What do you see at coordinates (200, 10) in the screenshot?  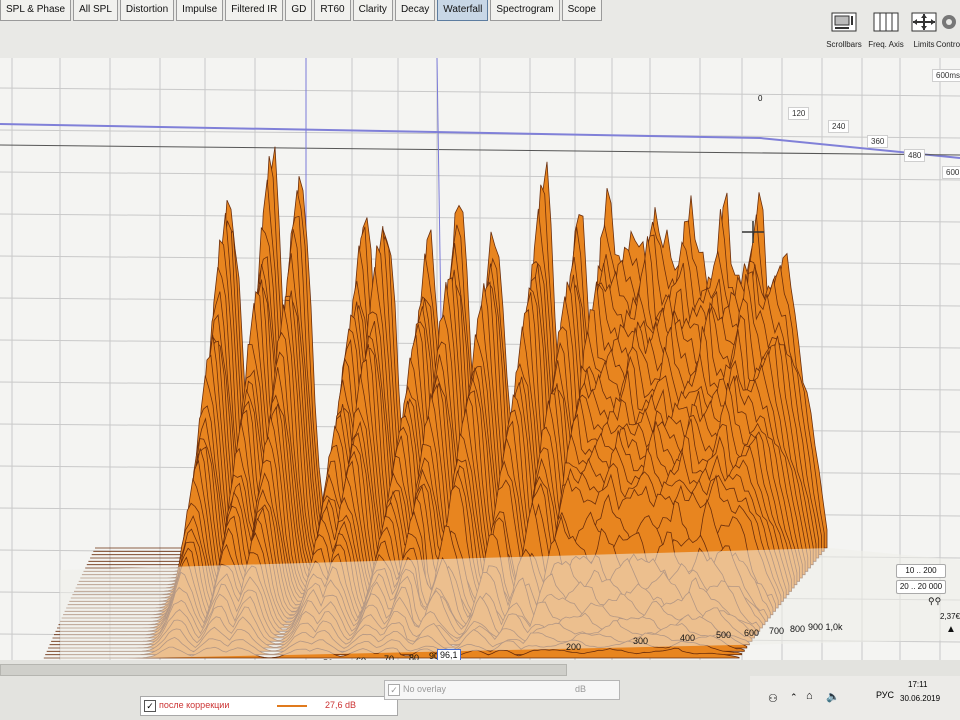 I see `tab-impulse: Impulse` at bounding box center [200, 10].